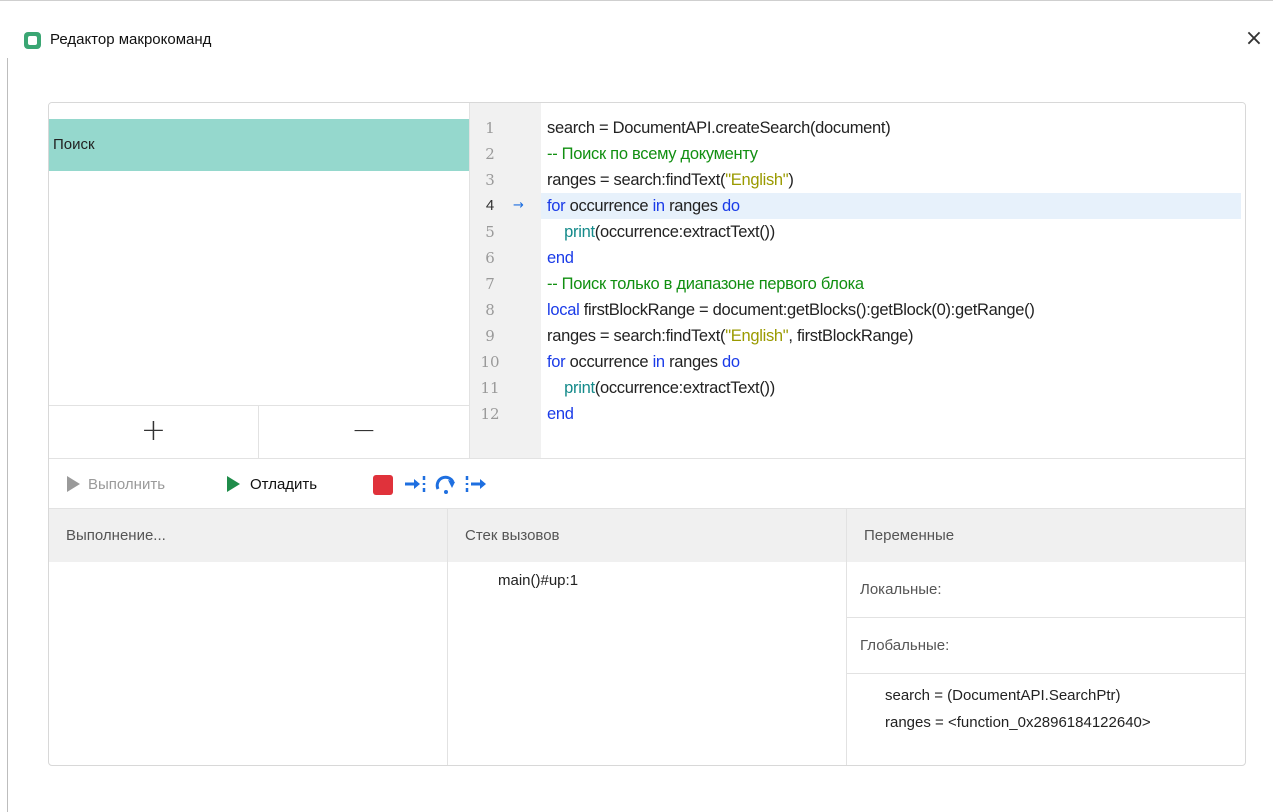 This screenshot has width=1273, height=812. I want to click on current-line-arrow-icon: →, so click(518, 205).